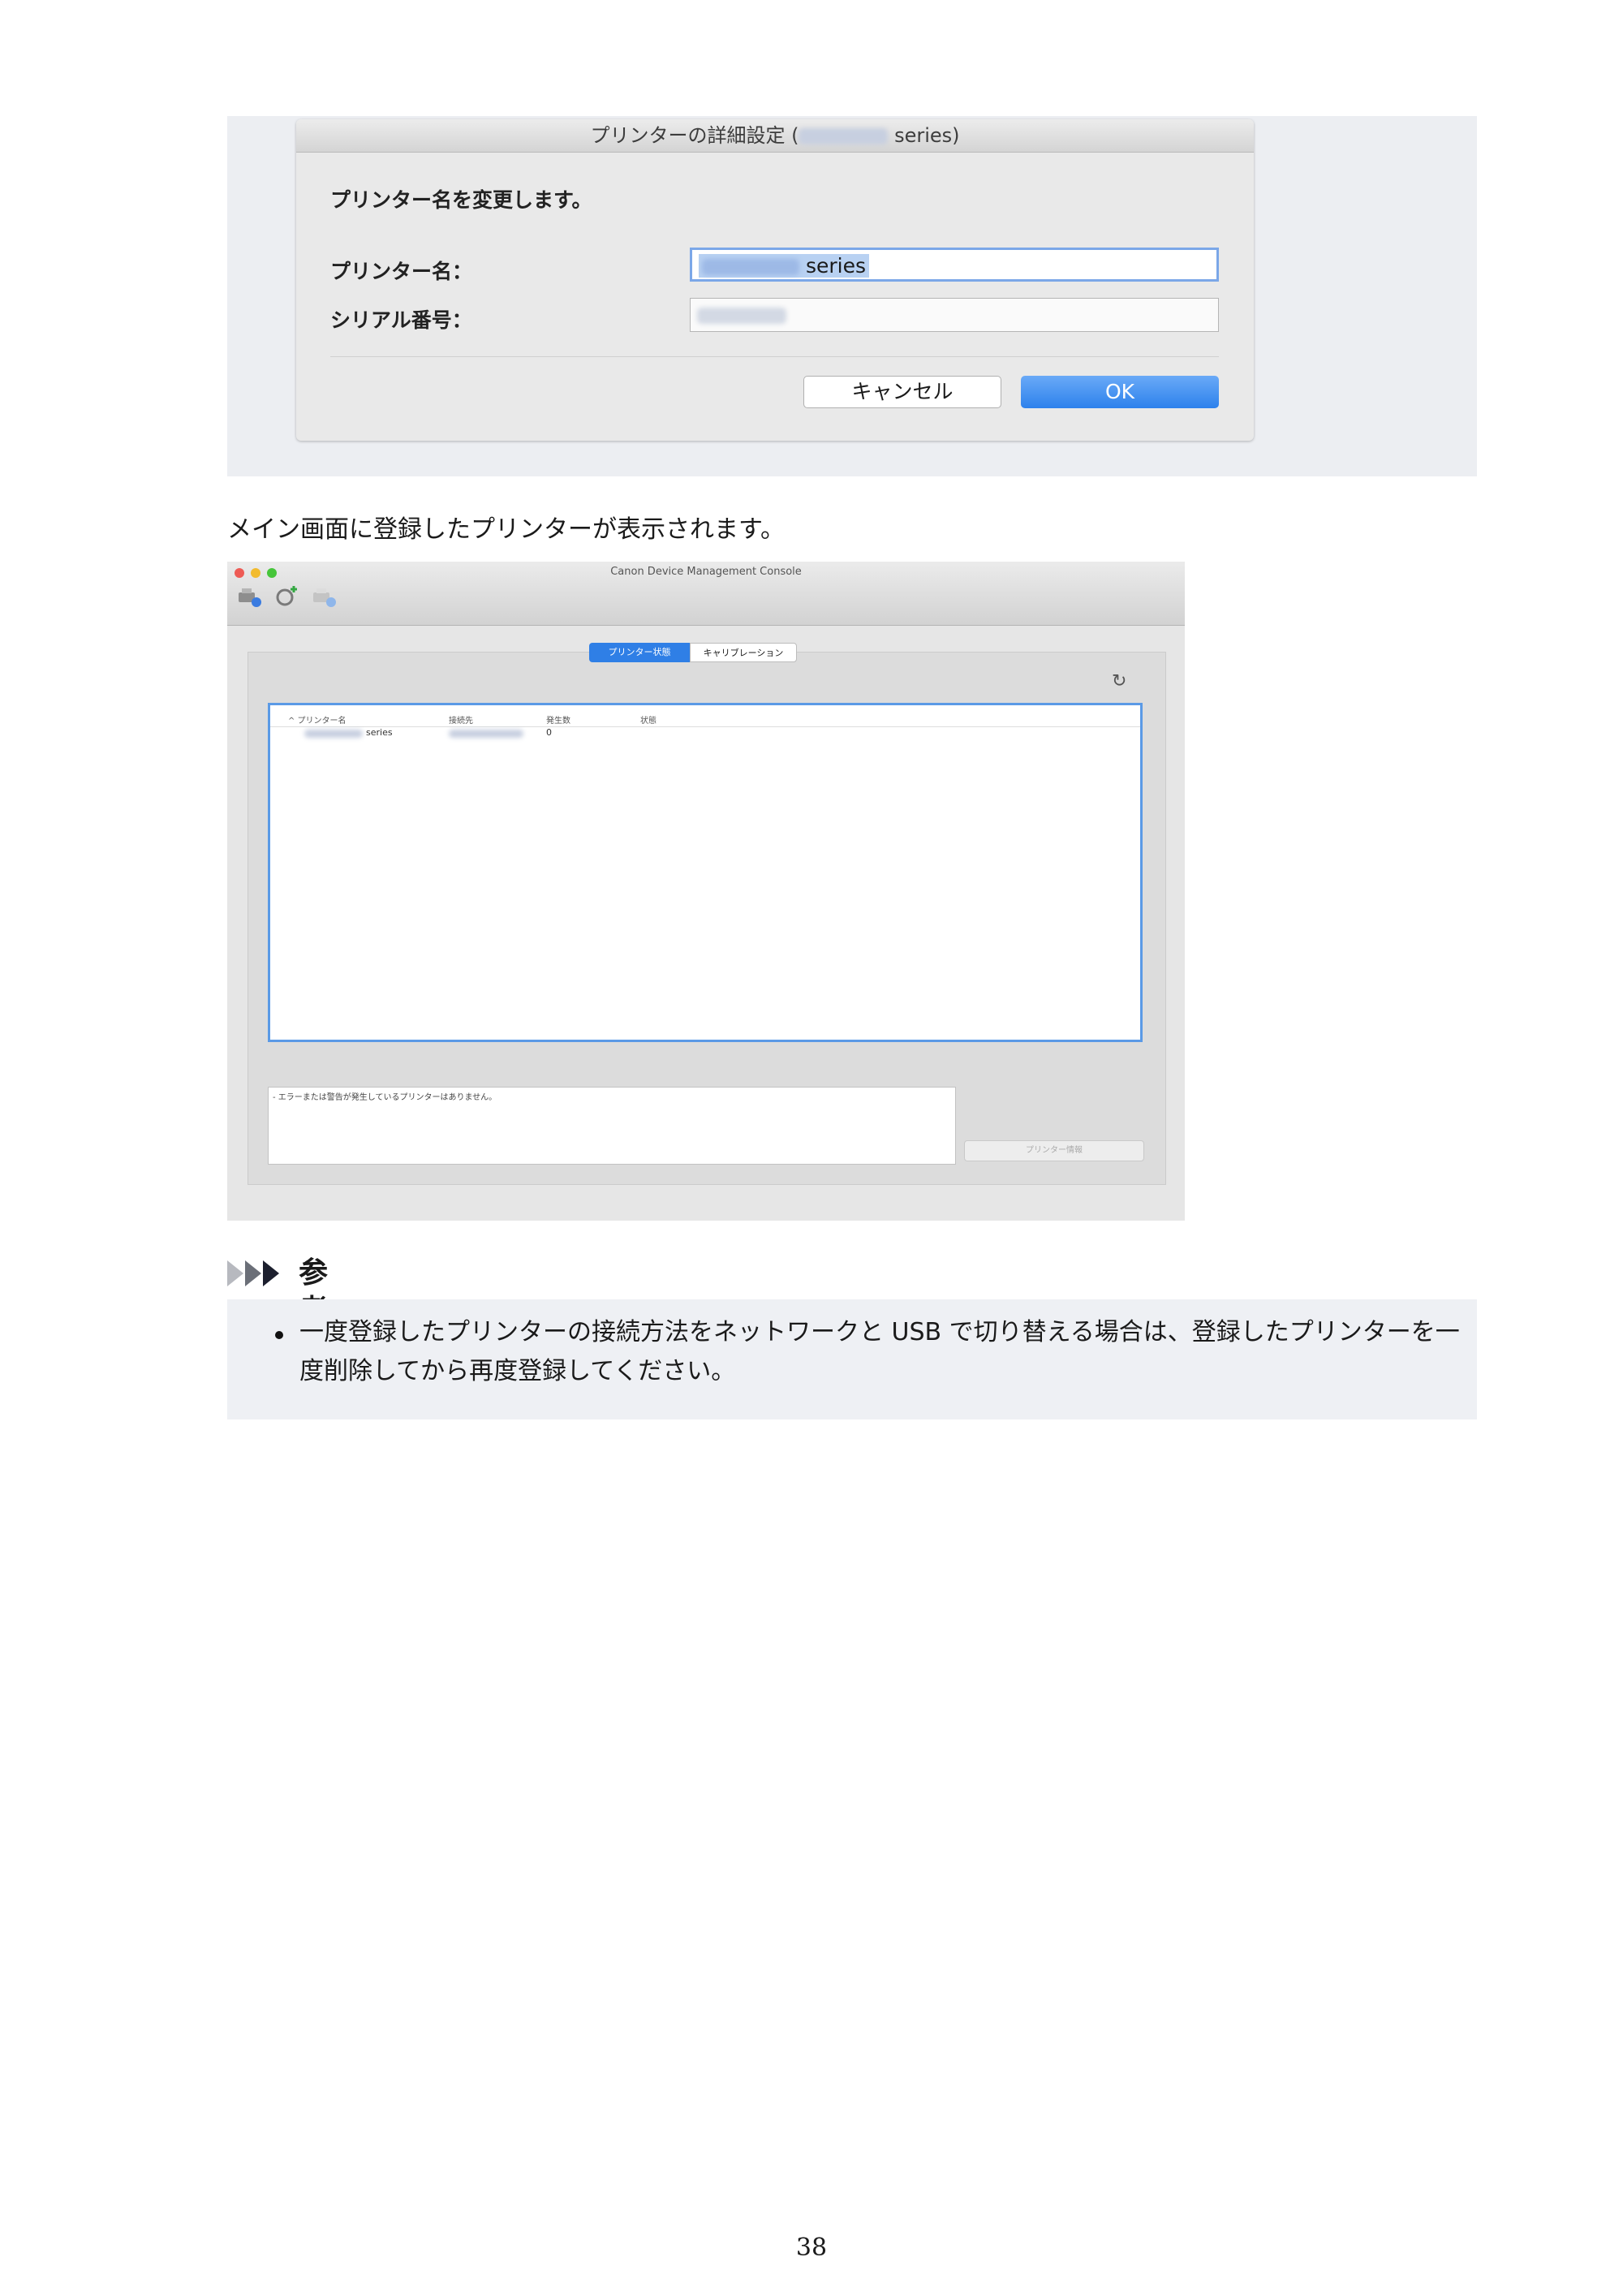 The height and width of the screenshot is (2296, 1623). Describe the element at coordinates (954, 265) in the screenshot. I see `printer-name-field: series` at that location.